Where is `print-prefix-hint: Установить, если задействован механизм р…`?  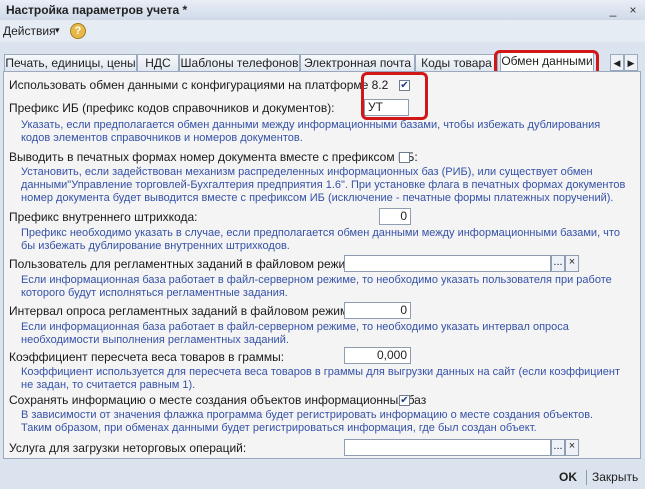
print-prefix-hint: Установить, если задействован механизм р… is located at coordinates (323, 185).